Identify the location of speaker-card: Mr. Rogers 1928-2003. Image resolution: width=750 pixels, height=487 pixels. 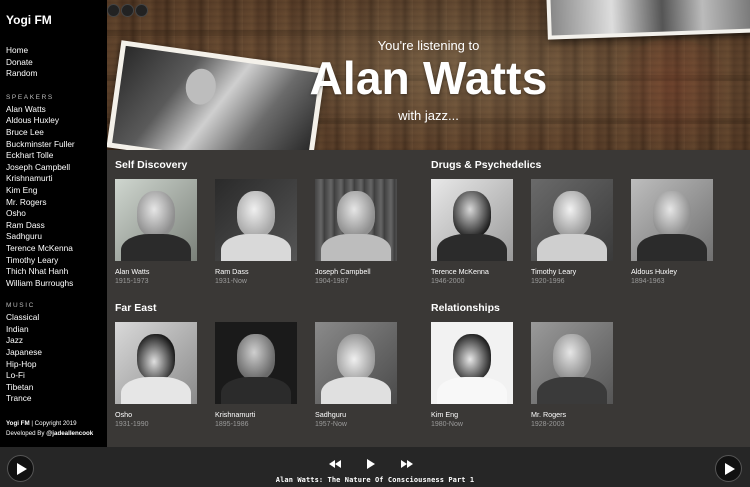
(581, 375).